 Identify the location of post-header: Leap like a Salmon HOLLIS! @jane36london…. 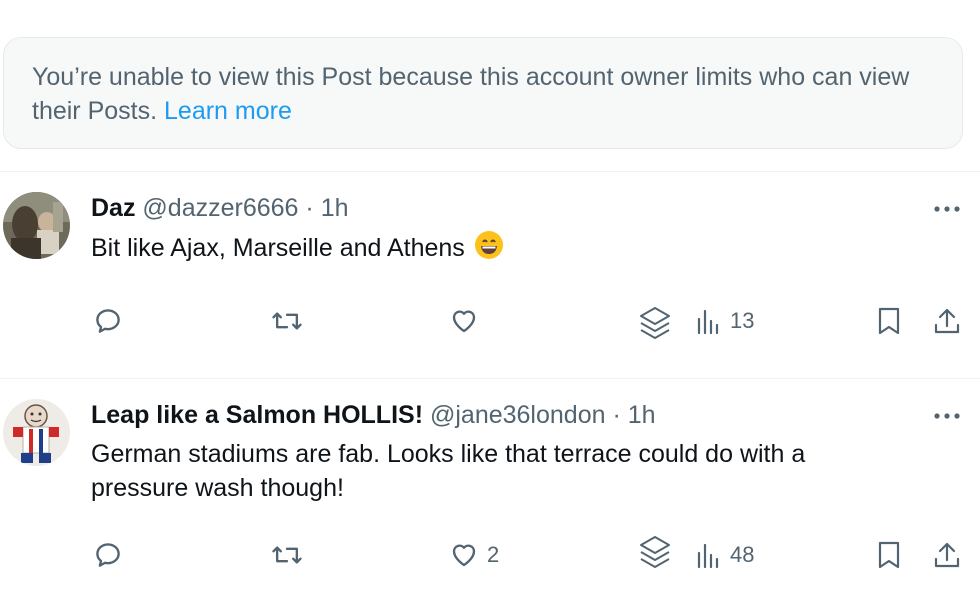
(373, 415).